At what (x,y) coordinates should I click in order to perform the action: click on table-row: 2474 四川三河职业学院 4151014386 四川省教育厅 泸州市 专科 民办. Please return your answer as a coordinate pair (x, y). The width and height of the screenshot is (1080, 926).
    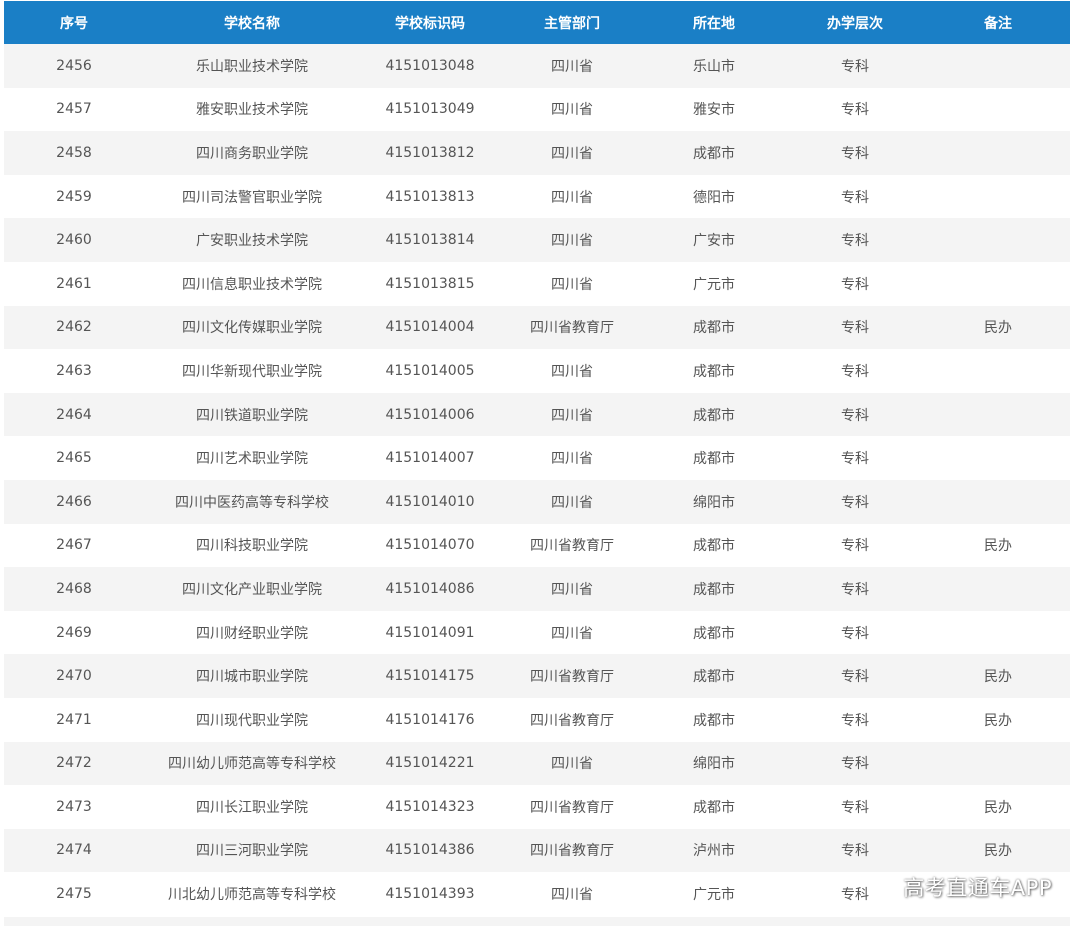
    Looking at the image, I should click on (537, 850).